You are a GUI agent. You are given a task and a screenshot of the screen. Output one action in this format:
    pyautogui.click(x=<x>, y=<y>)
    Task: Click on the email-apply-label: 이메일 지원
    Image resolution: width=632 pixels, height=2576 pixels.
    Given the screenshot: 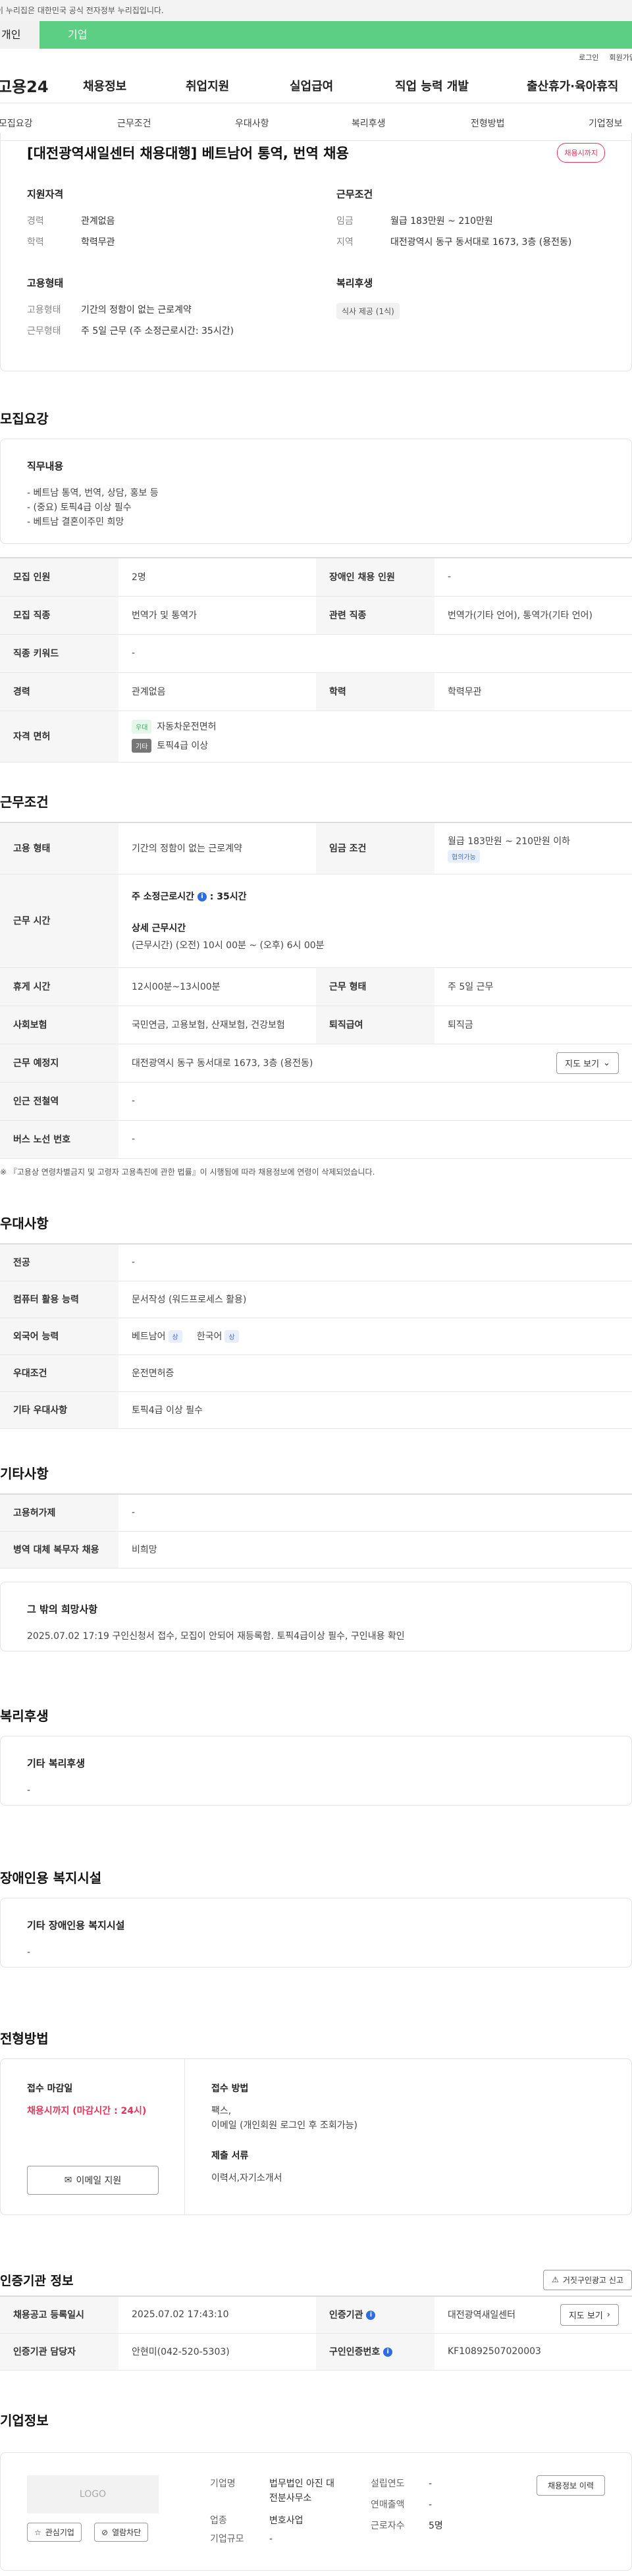 What is the action you would take?
    pyautogui.click(x=99, y=2181)
    